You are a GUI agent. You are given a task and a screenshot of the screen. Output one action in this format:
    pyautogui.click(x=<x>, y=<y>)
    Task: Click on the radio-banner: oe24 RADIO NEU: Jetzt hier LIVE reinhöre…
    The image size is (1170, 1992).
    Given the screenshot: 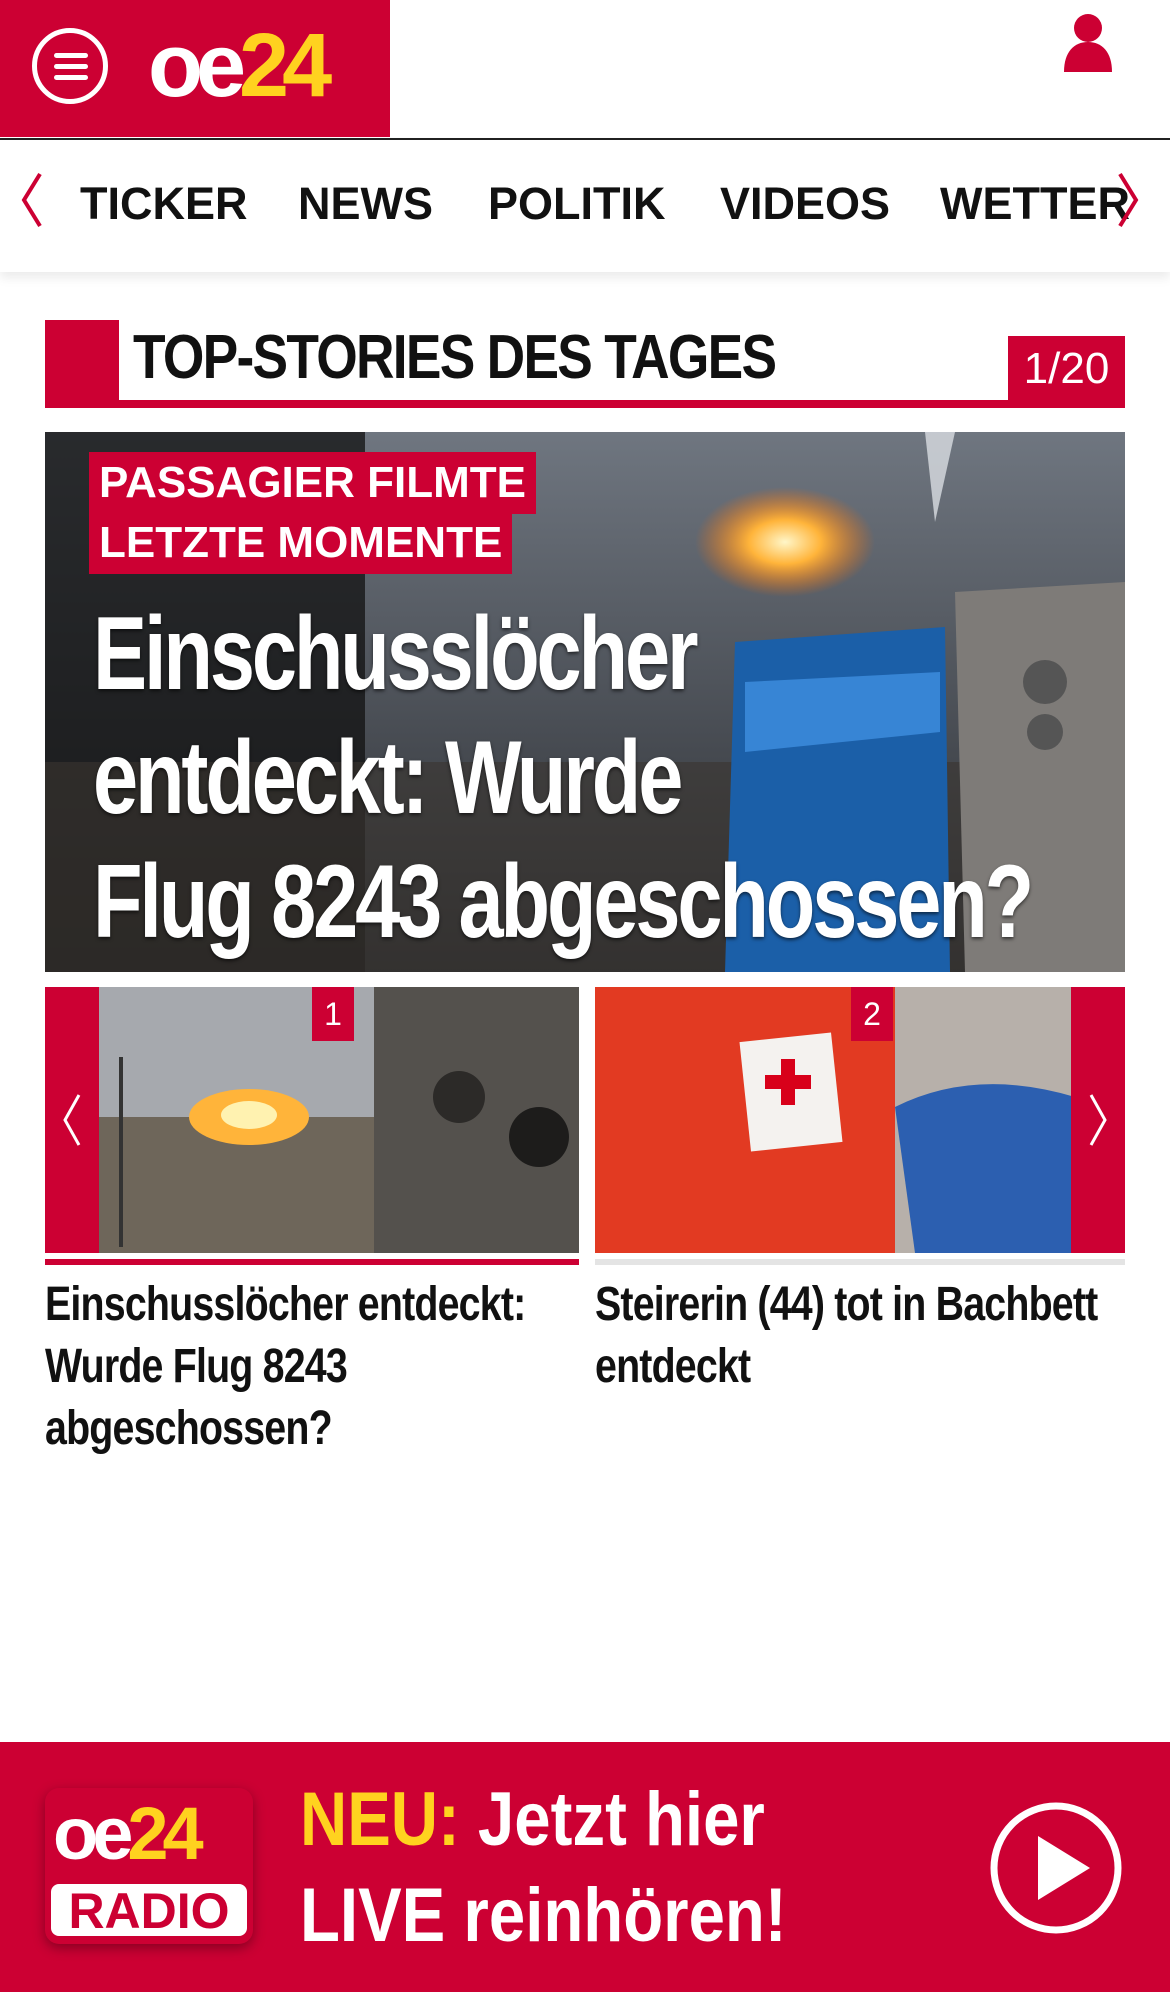 What is the action you would take?
    pyautogui.click(x=585, y=1867)
    